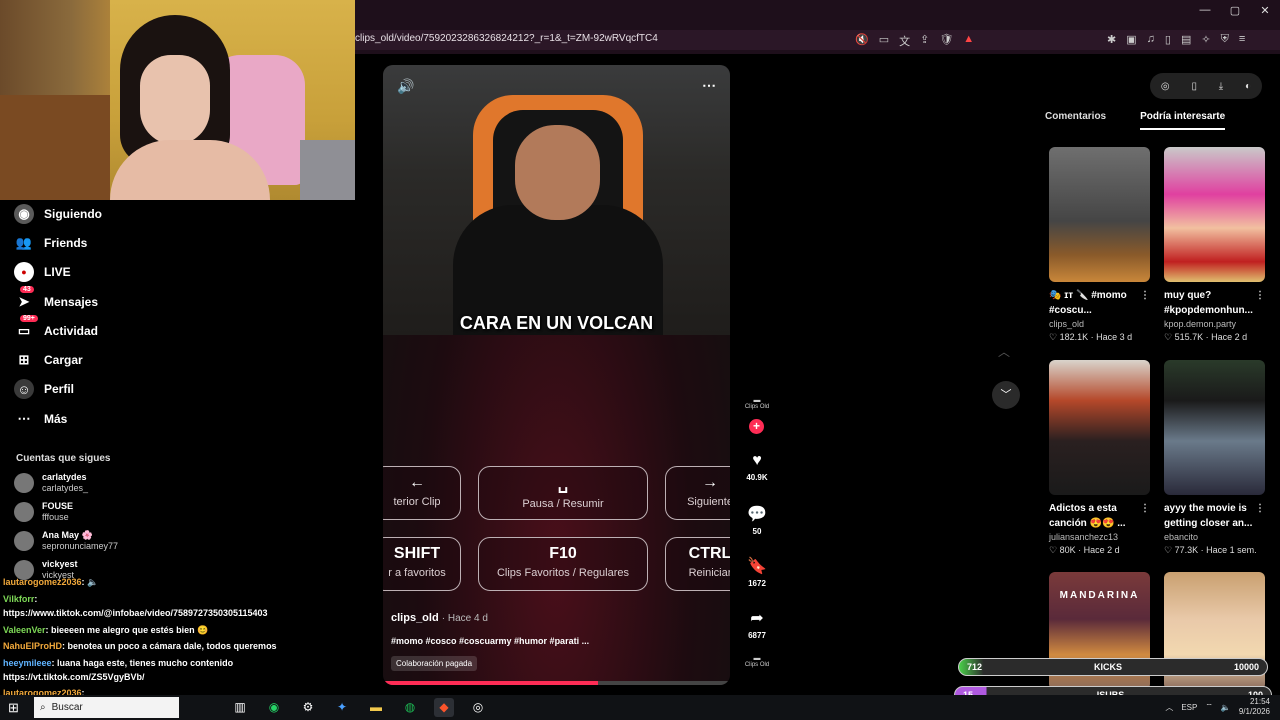 The width and height of the screenshot is (1280, 720). What do you see at coordinates (66, 541) in the screenshot?
I see `following-account: Ana May 🌸 sepronunciamey77` at bounding box center [66, 541].